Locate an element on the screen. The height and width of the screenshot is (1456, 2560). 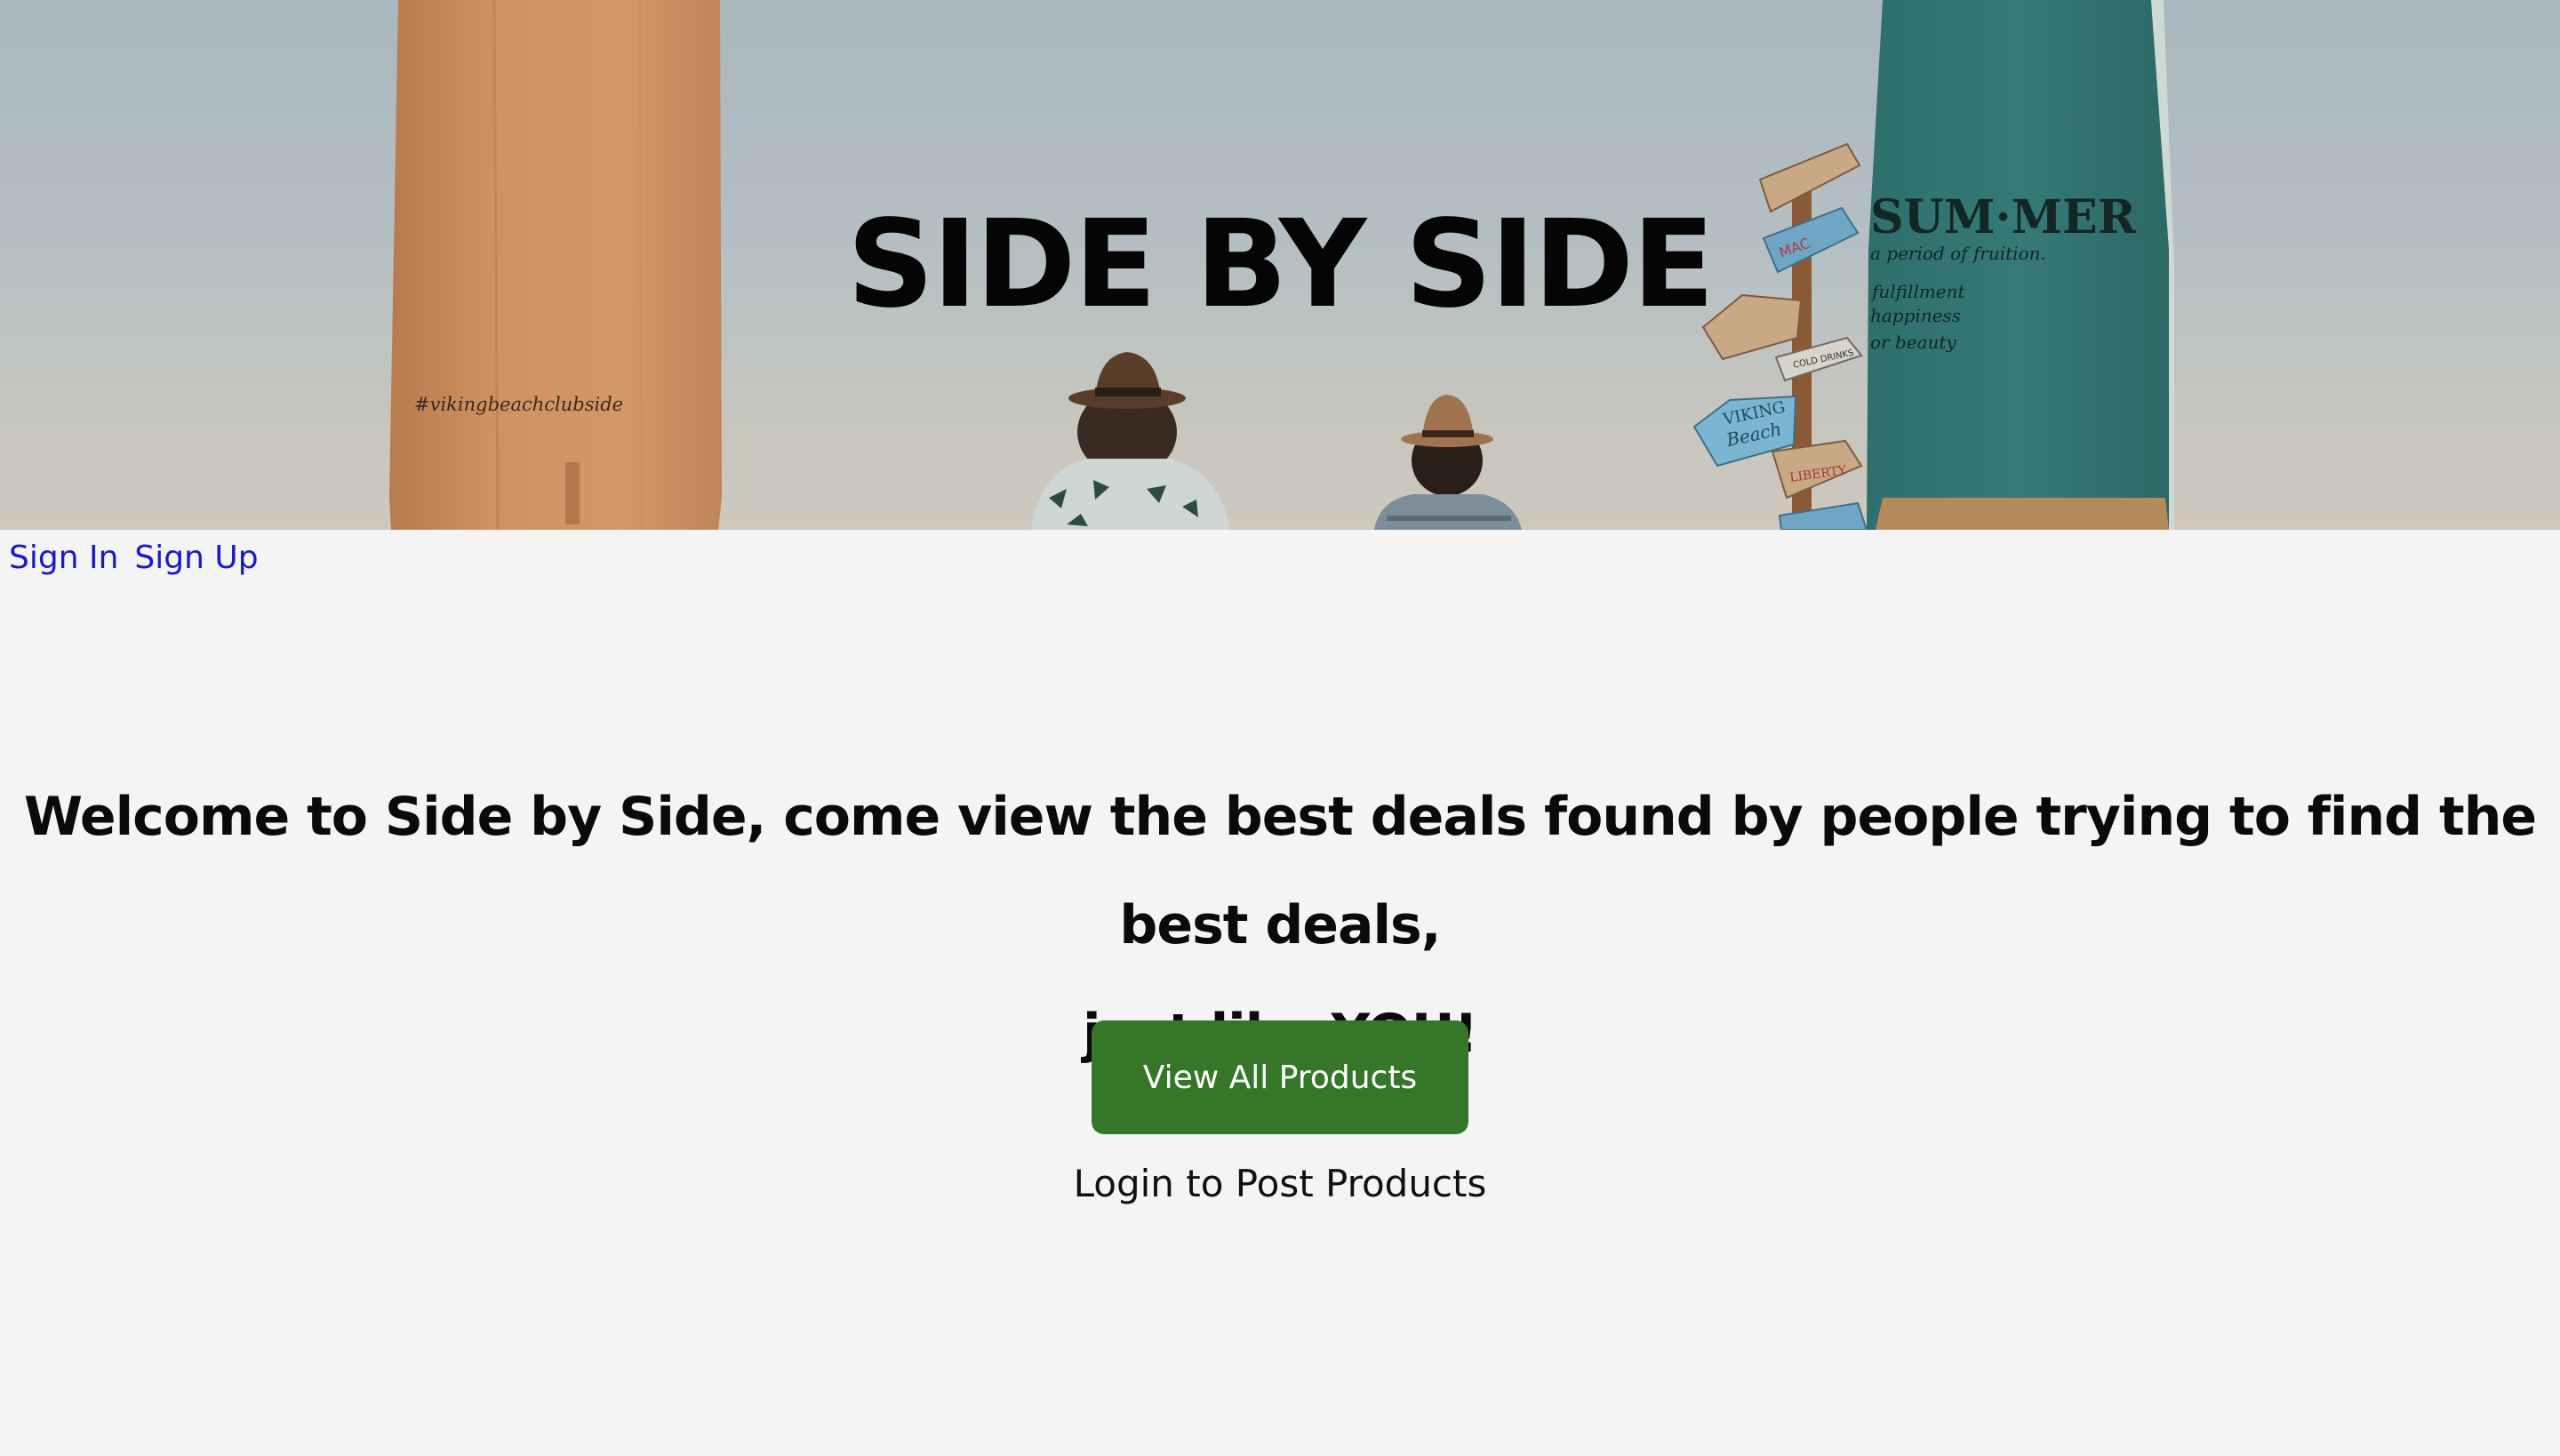
left-board-text: #vikingbeachclubside is located at coordinates (518, 404).